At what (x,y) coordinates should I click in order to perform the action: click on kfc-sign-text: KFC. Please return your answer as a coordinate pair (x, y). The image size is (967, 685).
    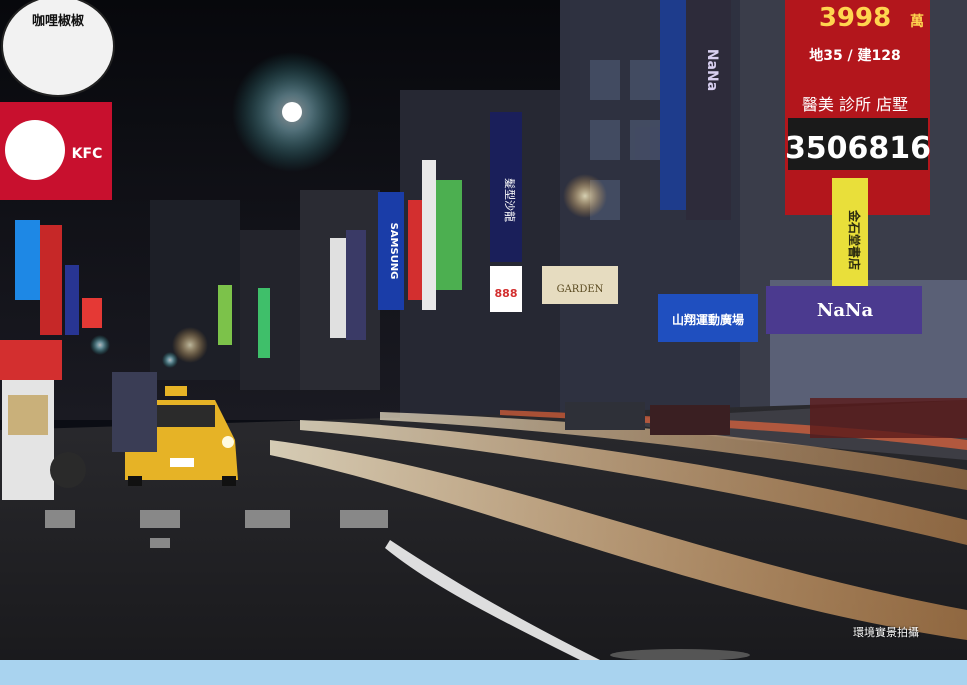
    Looking at the image, I should click on (87, 154).